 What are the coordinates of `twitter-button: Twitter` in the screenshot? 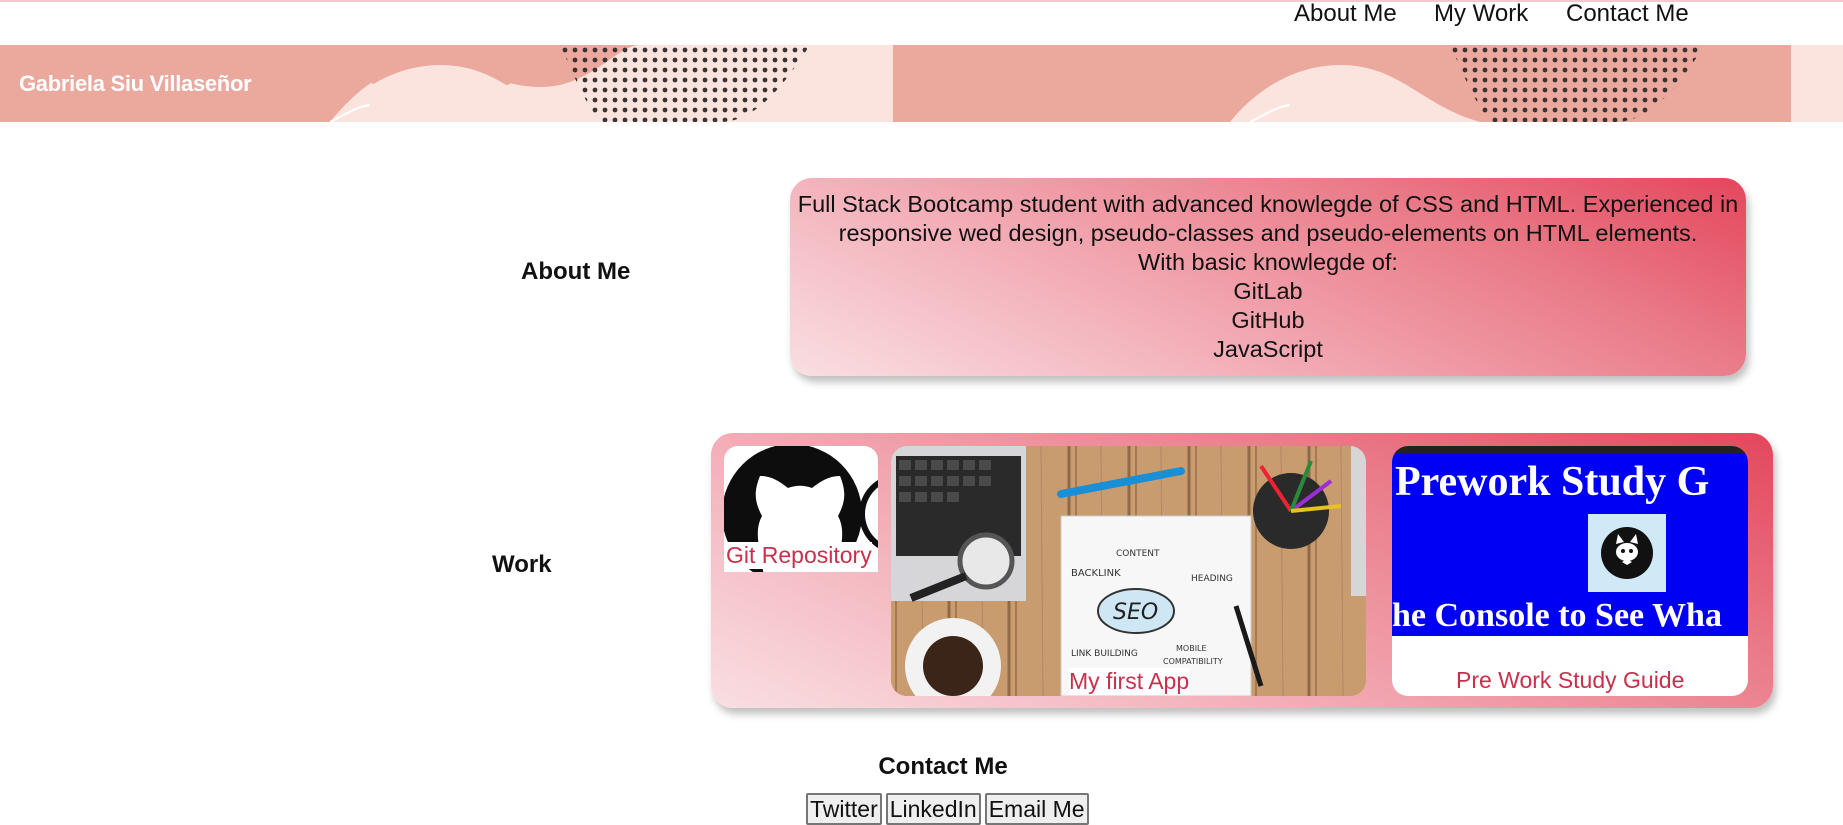 It's located at (844, 809).